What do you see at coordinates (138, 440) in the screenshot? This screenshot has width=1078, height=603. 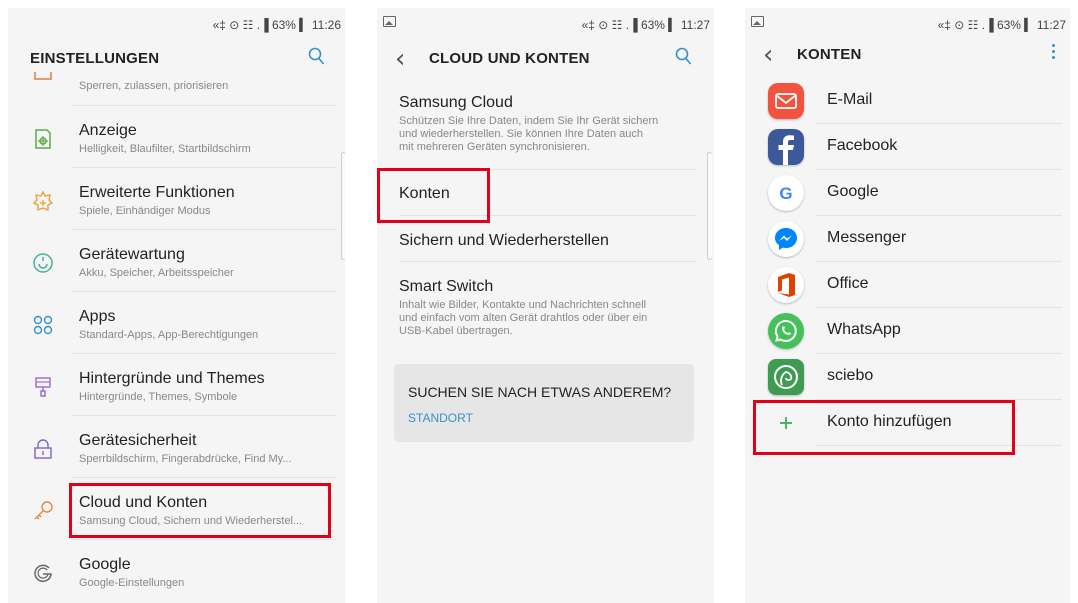 I see `settings-item-title: Gerätesicherheit` at bounding box center [138, 440].